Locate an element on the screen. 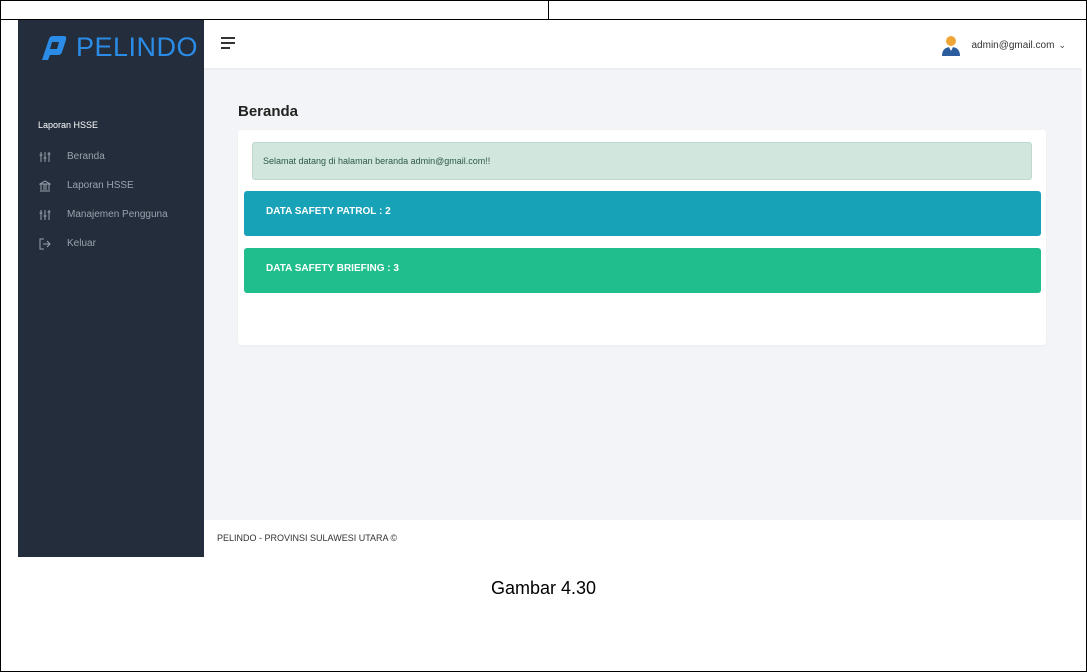 The width and height of the screenshot is (1087, 672). sidebar-item-keluar: Keluar is located at coordinates (103, 243).